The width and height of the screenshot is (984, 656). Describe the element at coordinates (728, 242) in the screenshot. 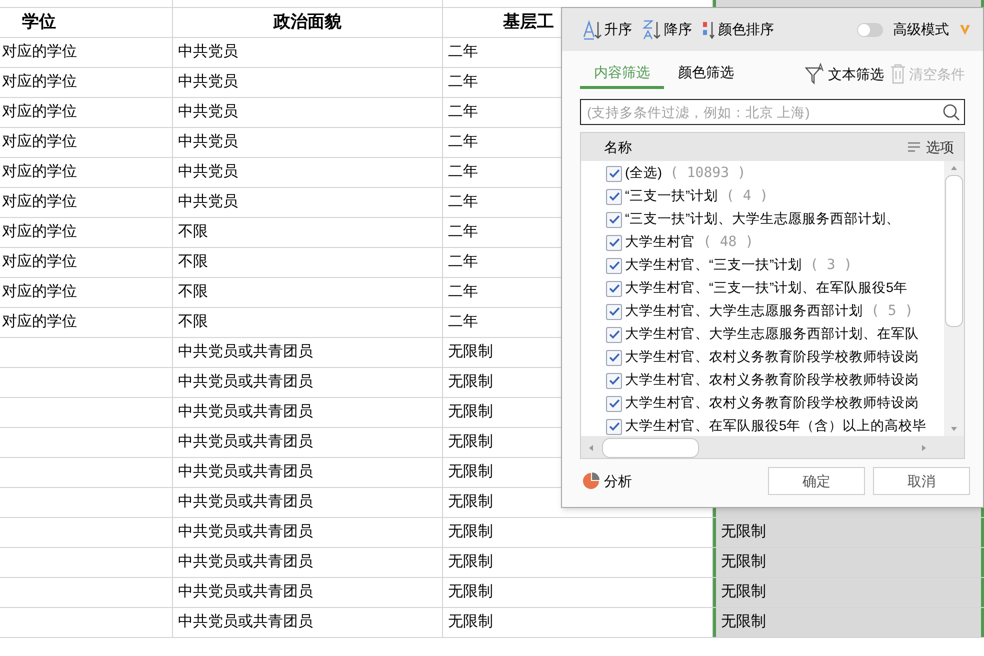

I see `option-count: ( 48 )` at that location.